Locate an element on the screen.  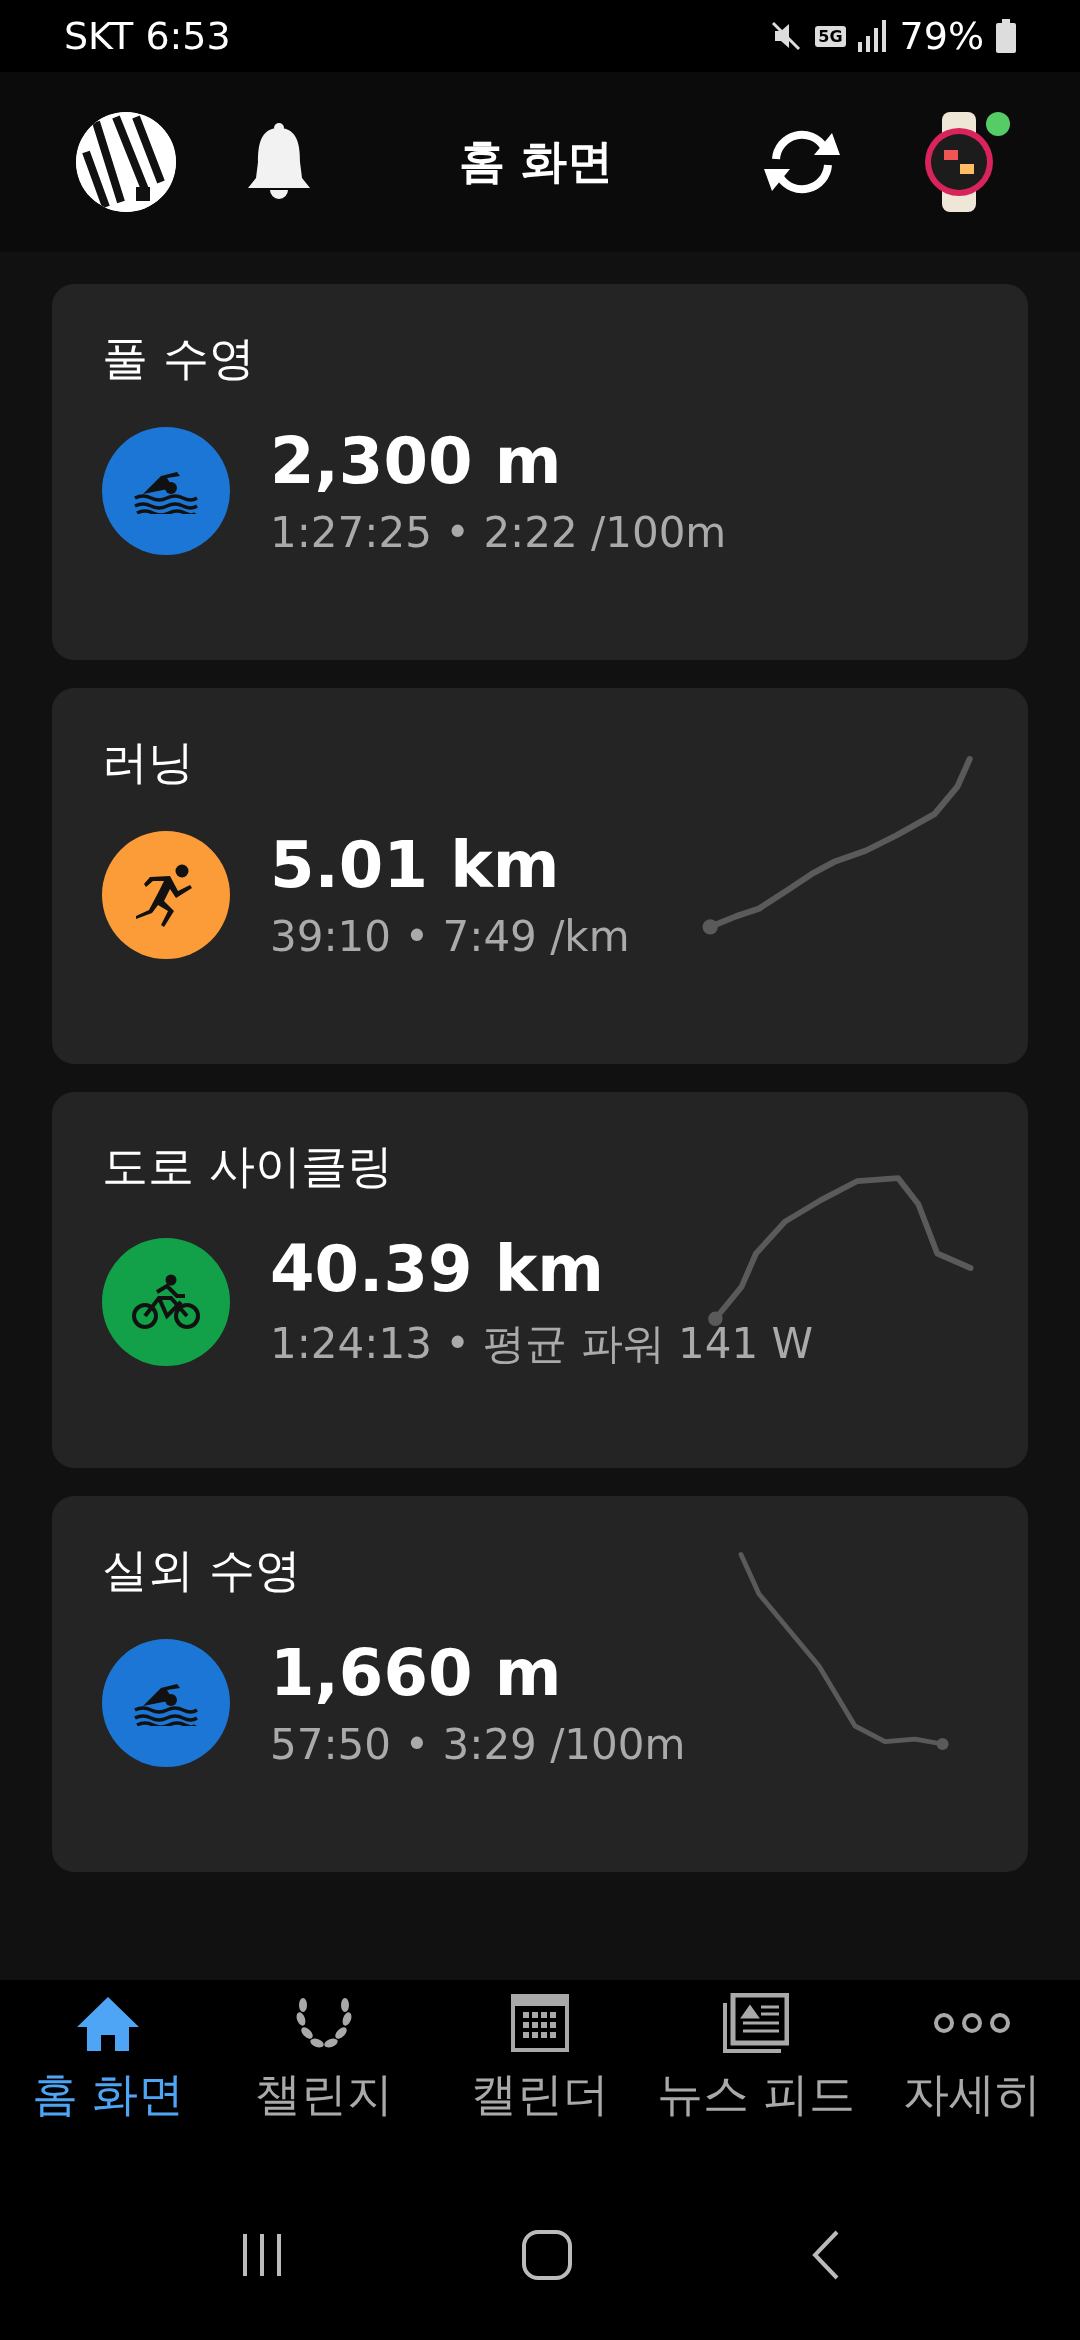
nav-tab: 자세히 is located at coordinates (972, 2058).